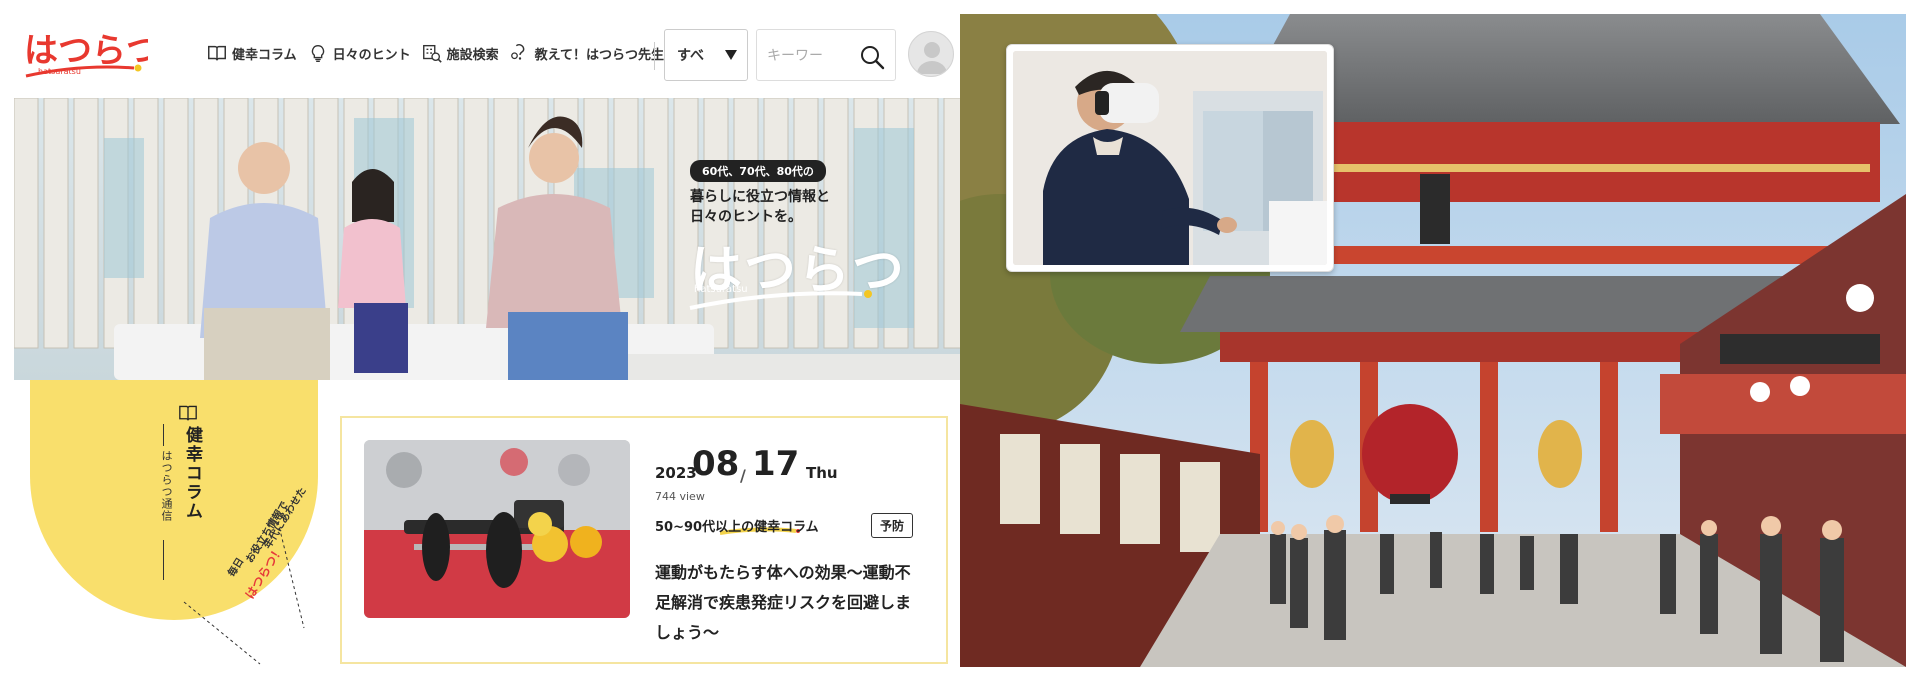 The width and height of the screenshot is (1920, 681). I want to click on nav-divider, so click(654, 56).